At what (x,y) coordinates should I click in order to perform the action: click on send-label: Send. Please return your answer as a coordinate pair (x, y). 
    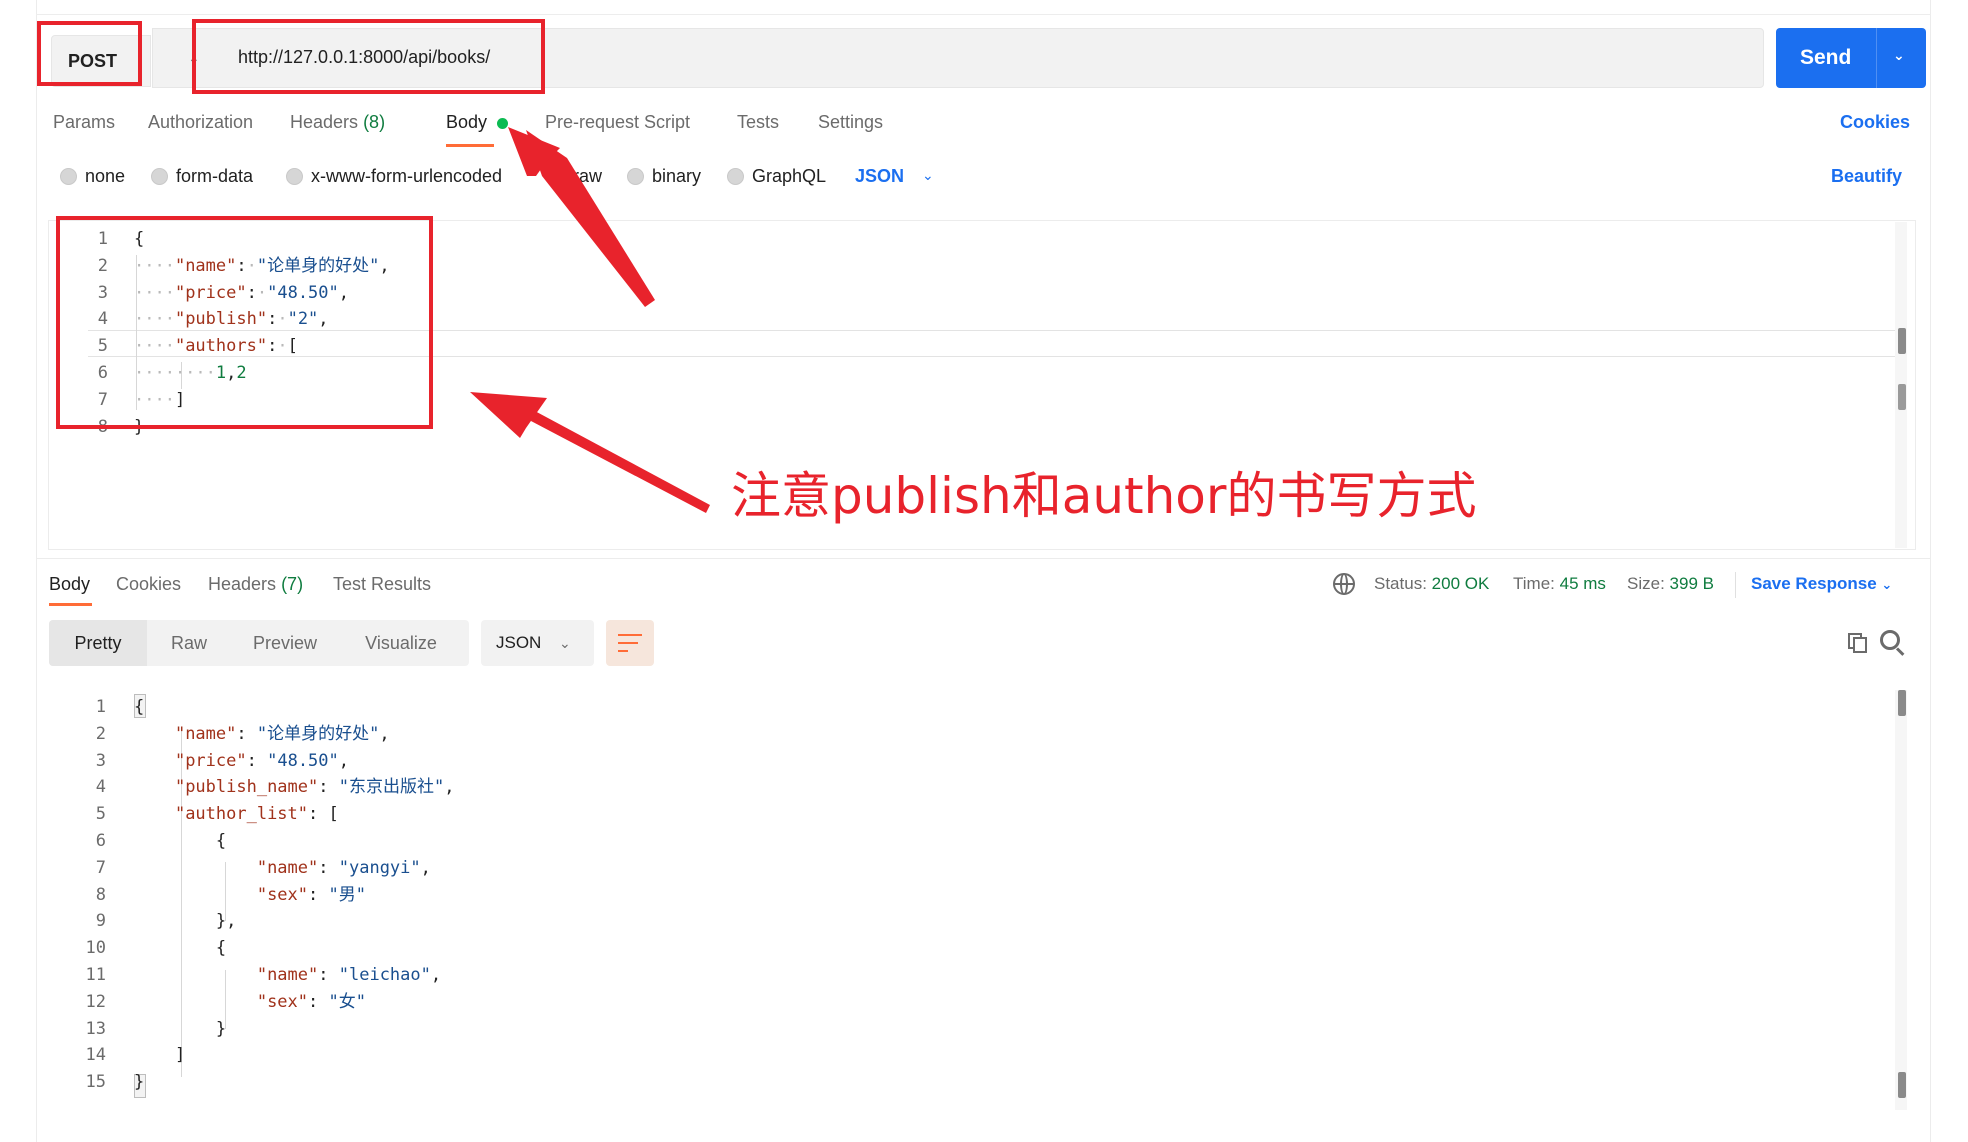
    Looking at the image, I should click on (1826, 57).